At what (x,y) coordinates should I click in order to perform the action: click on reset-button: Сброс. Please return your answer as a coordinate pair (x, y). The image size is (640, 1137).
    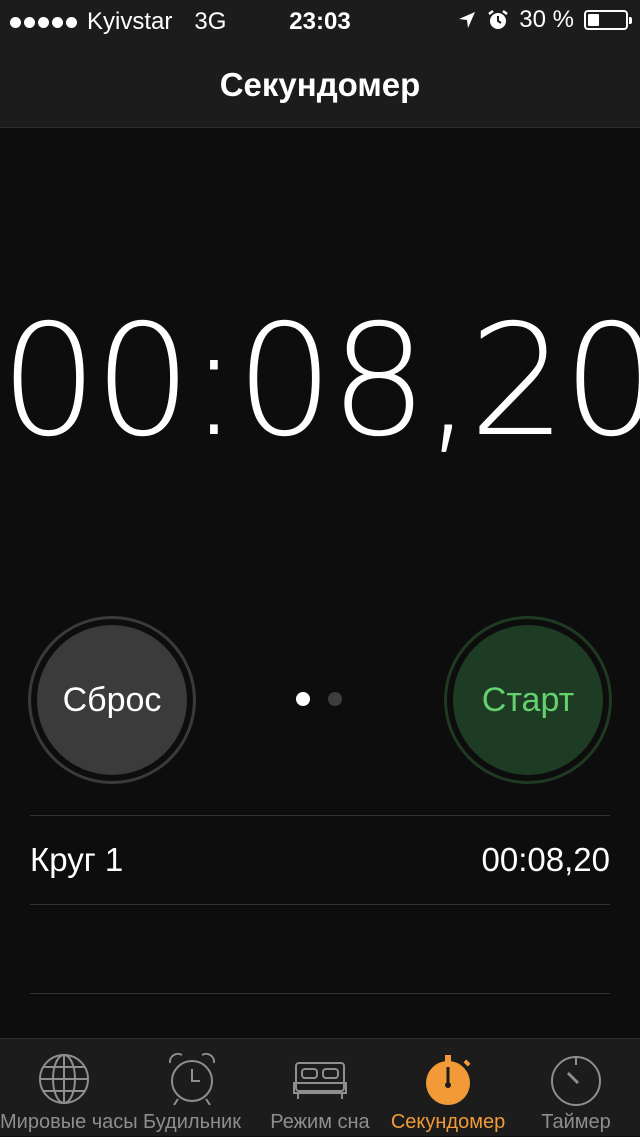
    Looking at the image, I should click on (112, 700).